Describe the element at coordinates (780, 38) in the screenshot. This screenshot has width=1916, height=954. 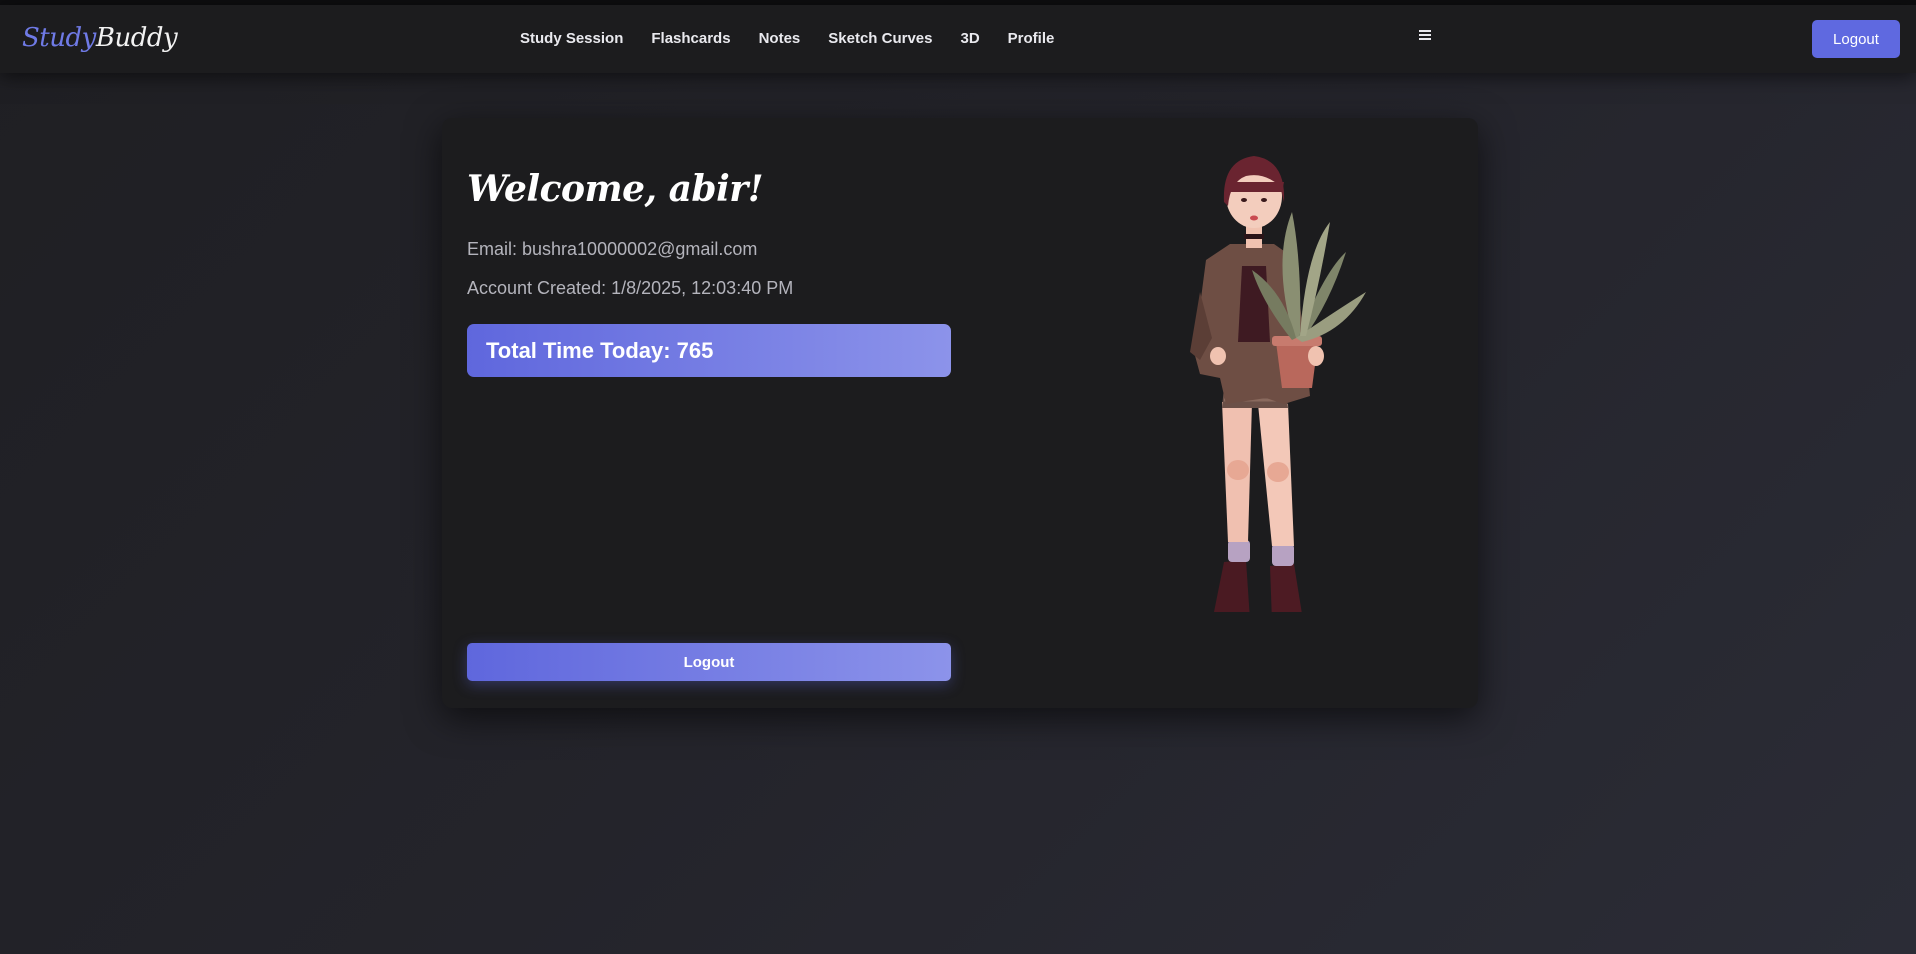
I see `nav-link-notes: Notes` at that location.